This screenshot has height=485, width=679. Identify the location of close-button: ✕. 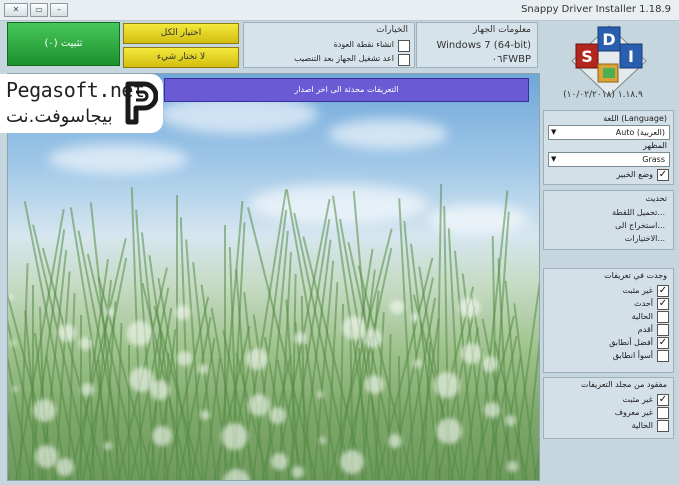
(16, 10).